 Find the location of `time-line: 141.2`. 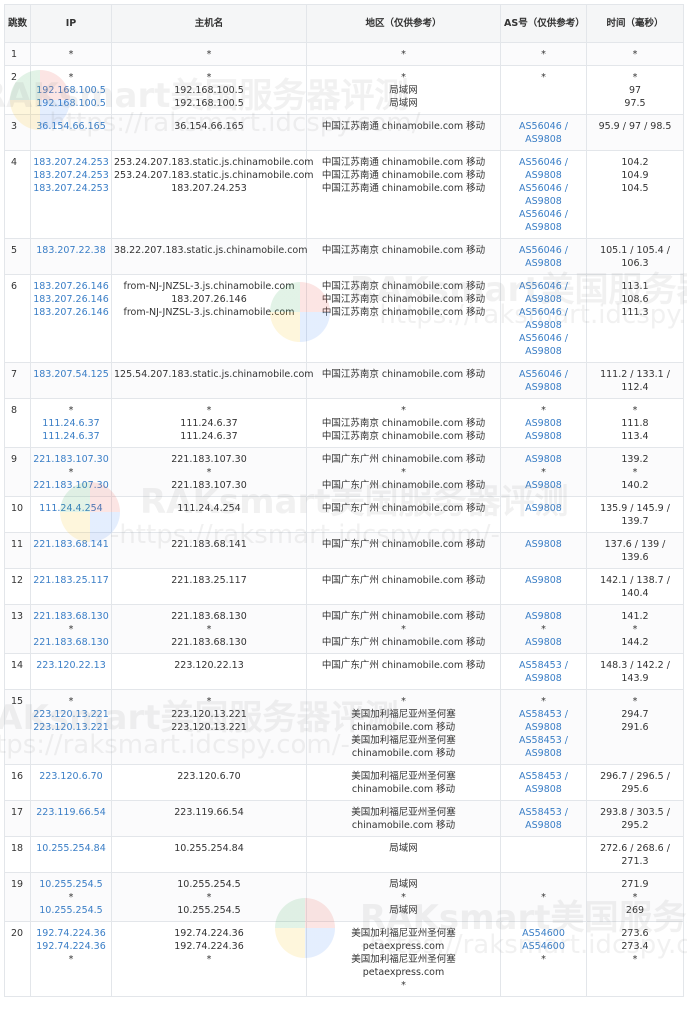

time-line: 141.2 is located at coordinates (635, 616).